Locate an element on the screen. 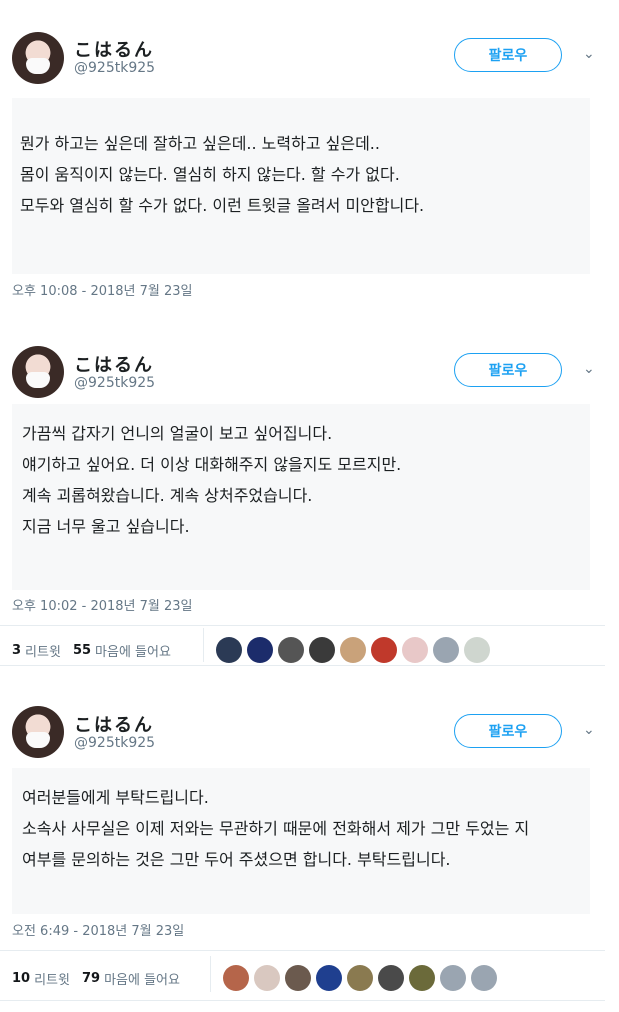 This screenshot has height=1012, width=619. like-count: 55 is located at coordinates (82, 650).